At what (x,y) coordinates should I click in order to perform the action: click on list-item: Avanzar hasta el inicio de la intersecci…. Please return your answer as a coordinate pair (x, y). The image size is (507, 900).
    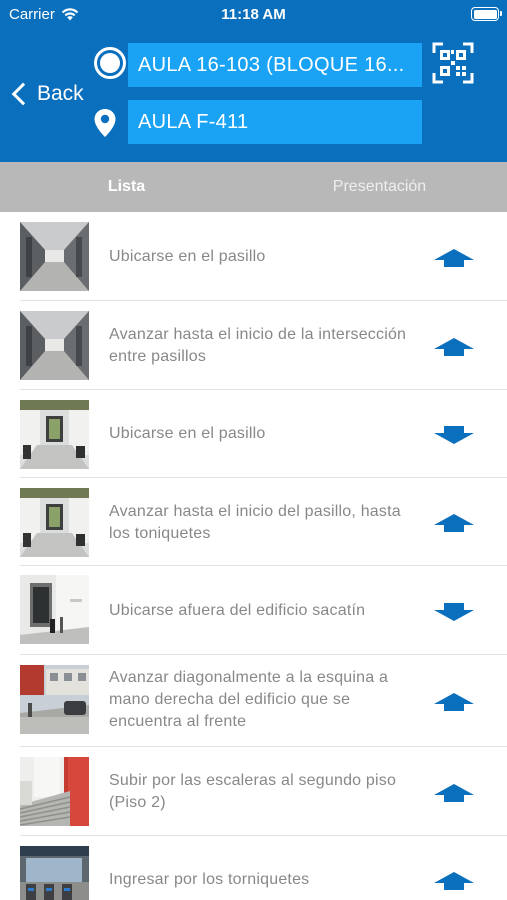
    Looking at the image, I should click on (253, 345).